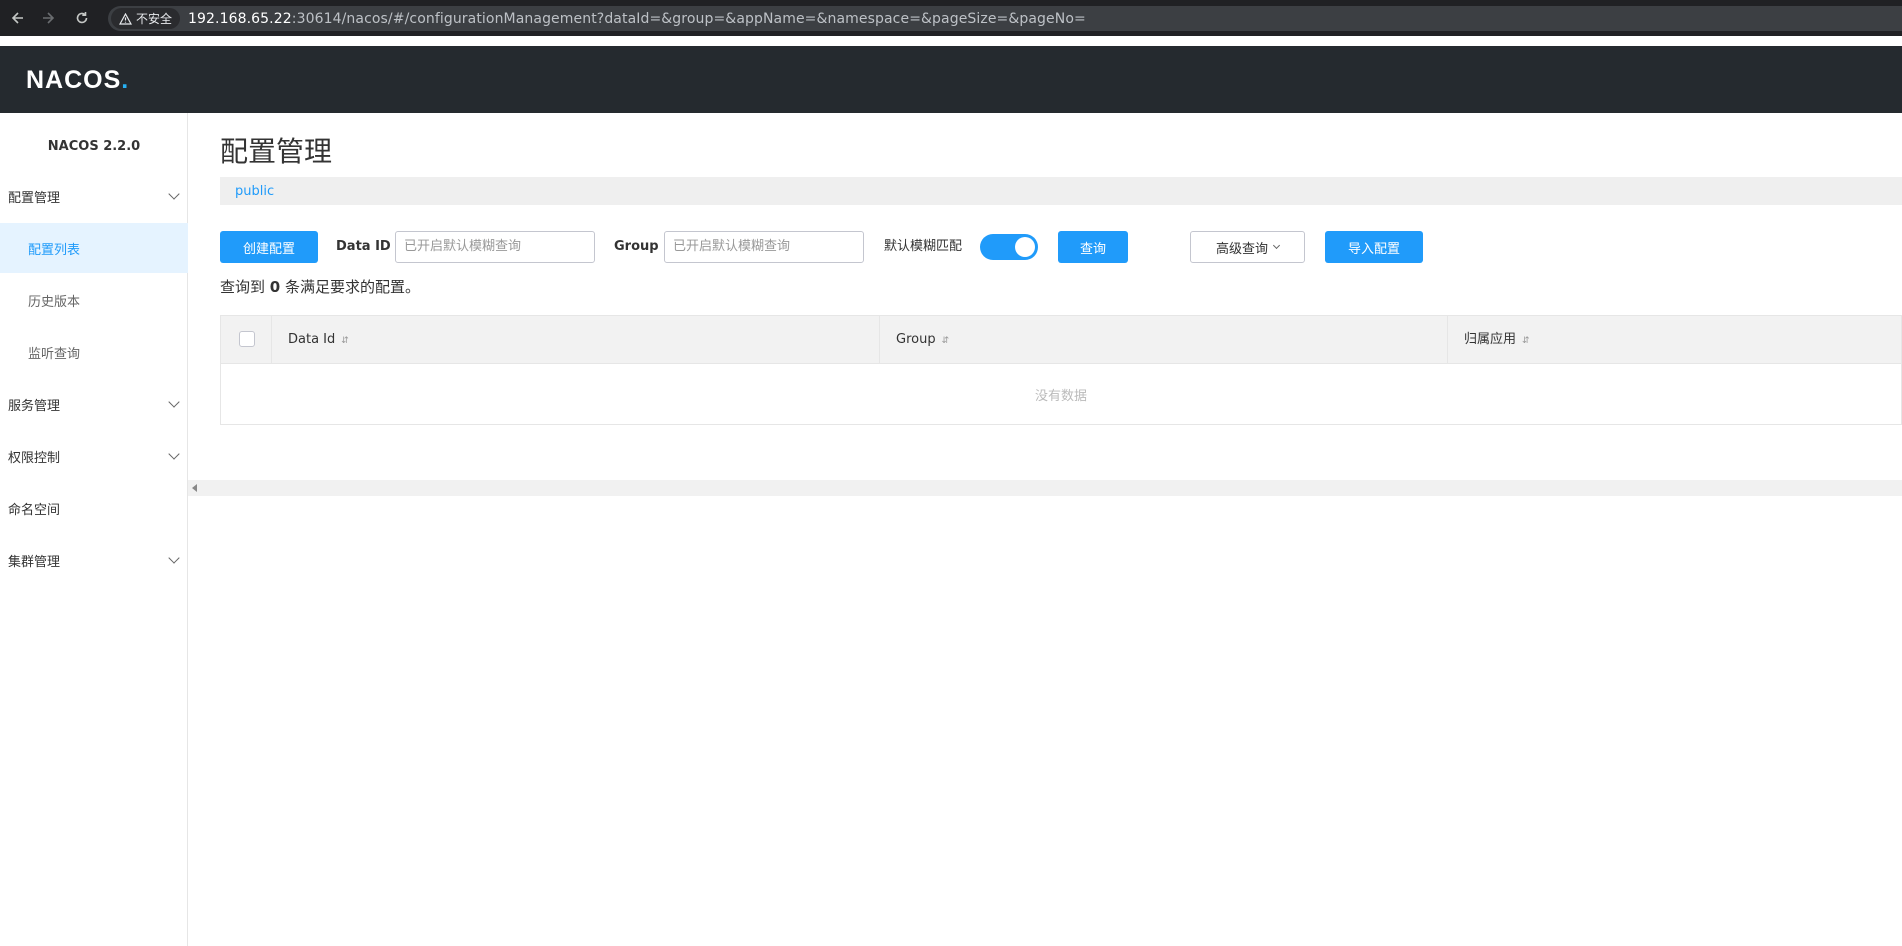  I want to click on result-prefix: 查询到, so click(243, 287).